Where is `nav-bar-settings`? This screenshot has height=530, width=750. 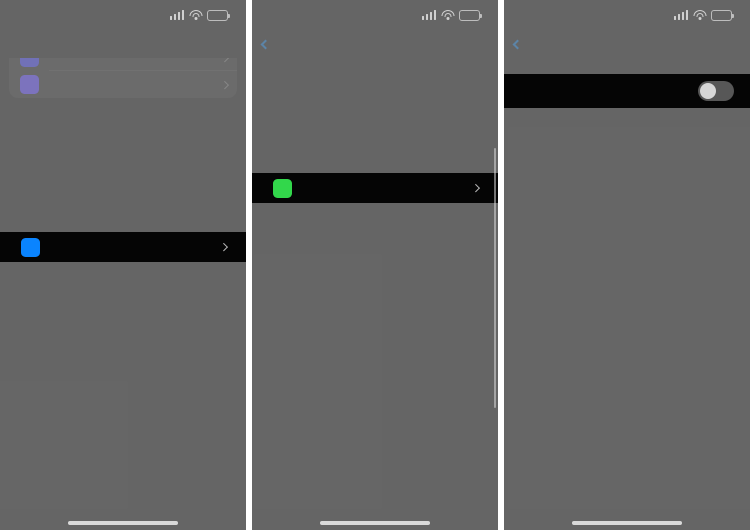 nav-bar-settings is located at coordinates (123, 44).